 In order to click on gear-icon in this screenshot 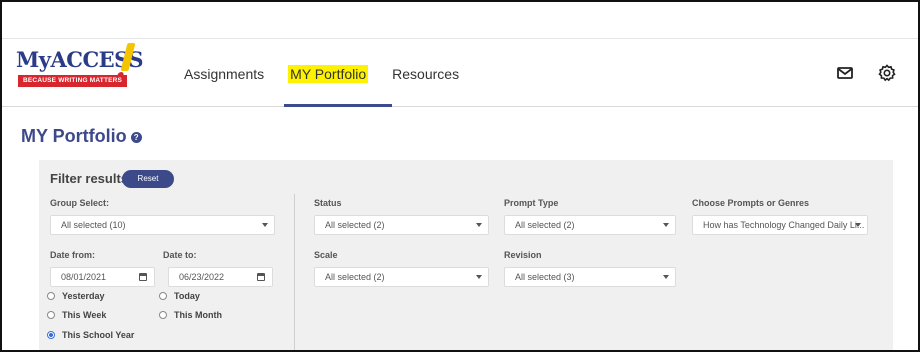, I will do `click(887, 73)`.